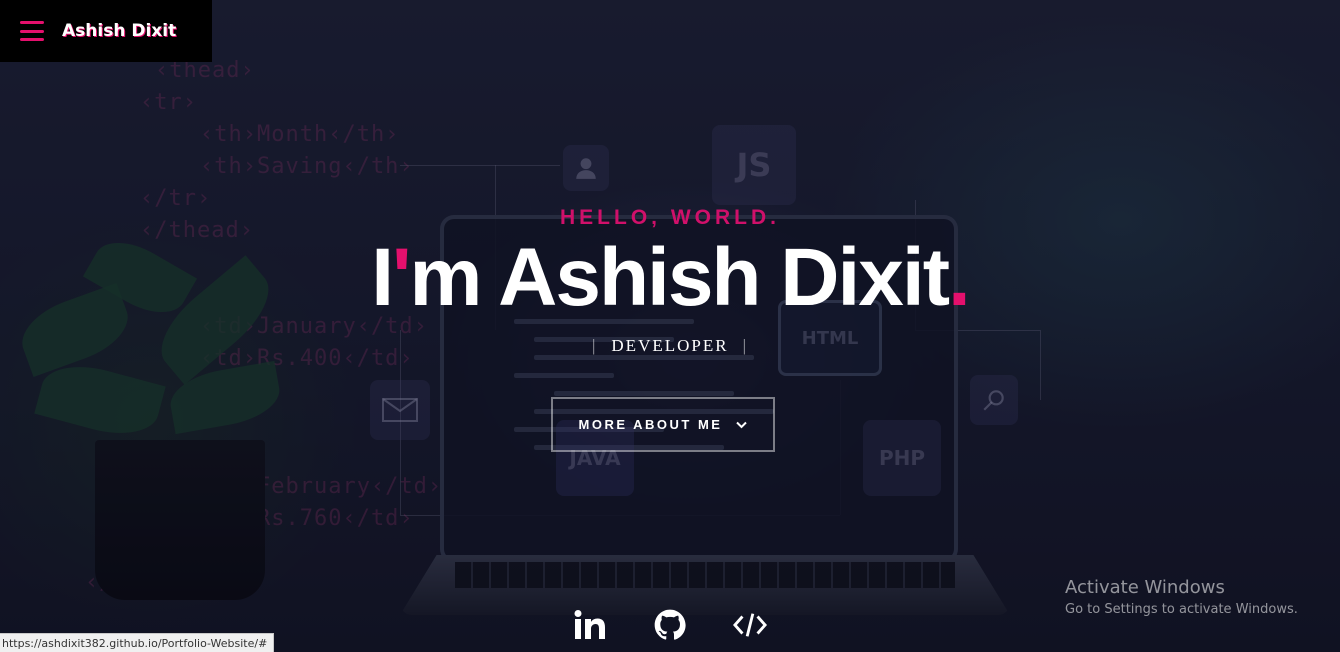  I want to click on windows-activation-subtitle: Go to Settings to activate Windows., so click(1181, 609).